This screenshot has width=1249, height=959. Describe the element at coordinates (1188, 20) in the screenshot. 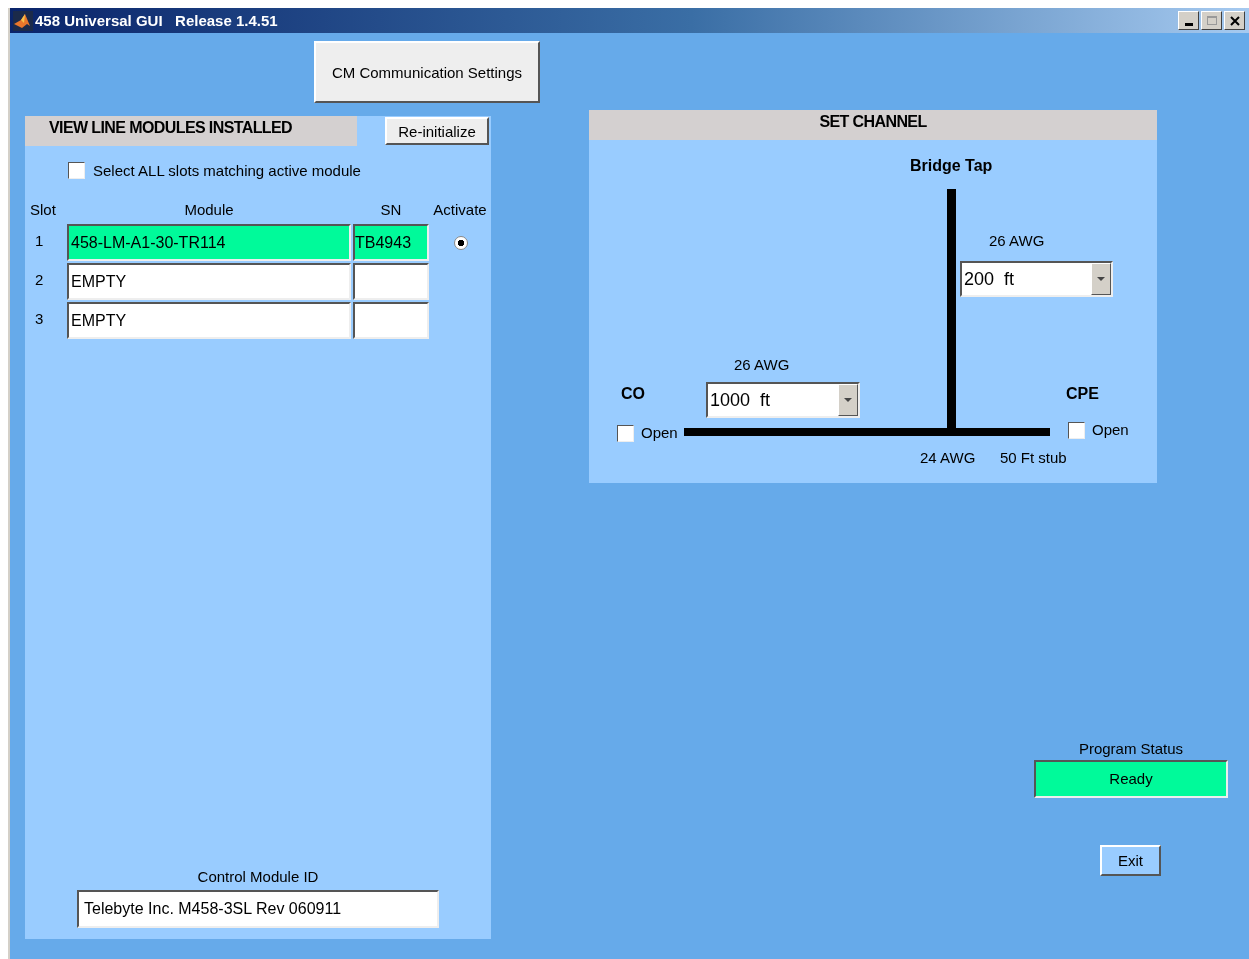

I see `minimize-button` at that location.